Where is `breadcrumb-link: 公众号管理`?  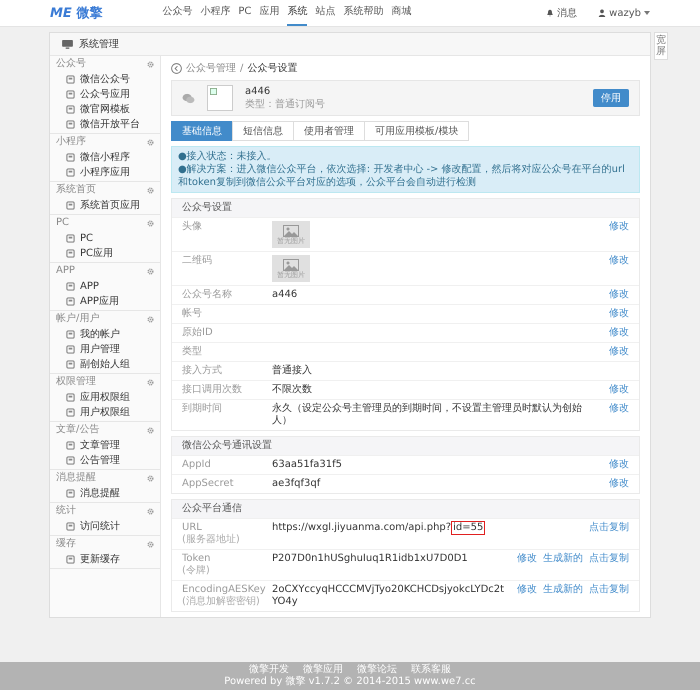 breadcrumb-link: 公众号管理 is located at coordinates (211, 68).